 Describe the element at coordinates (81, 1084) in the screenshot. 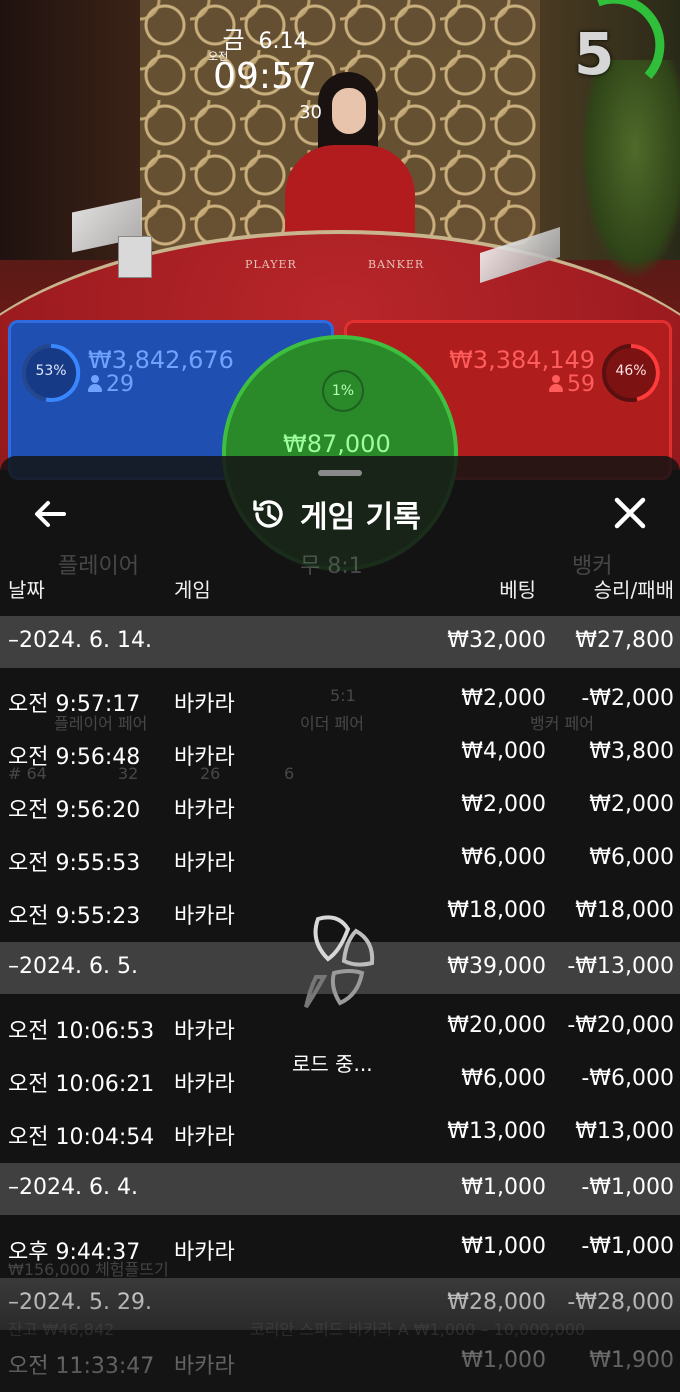

I see `row-time: 오전 10:06:21` at that location.